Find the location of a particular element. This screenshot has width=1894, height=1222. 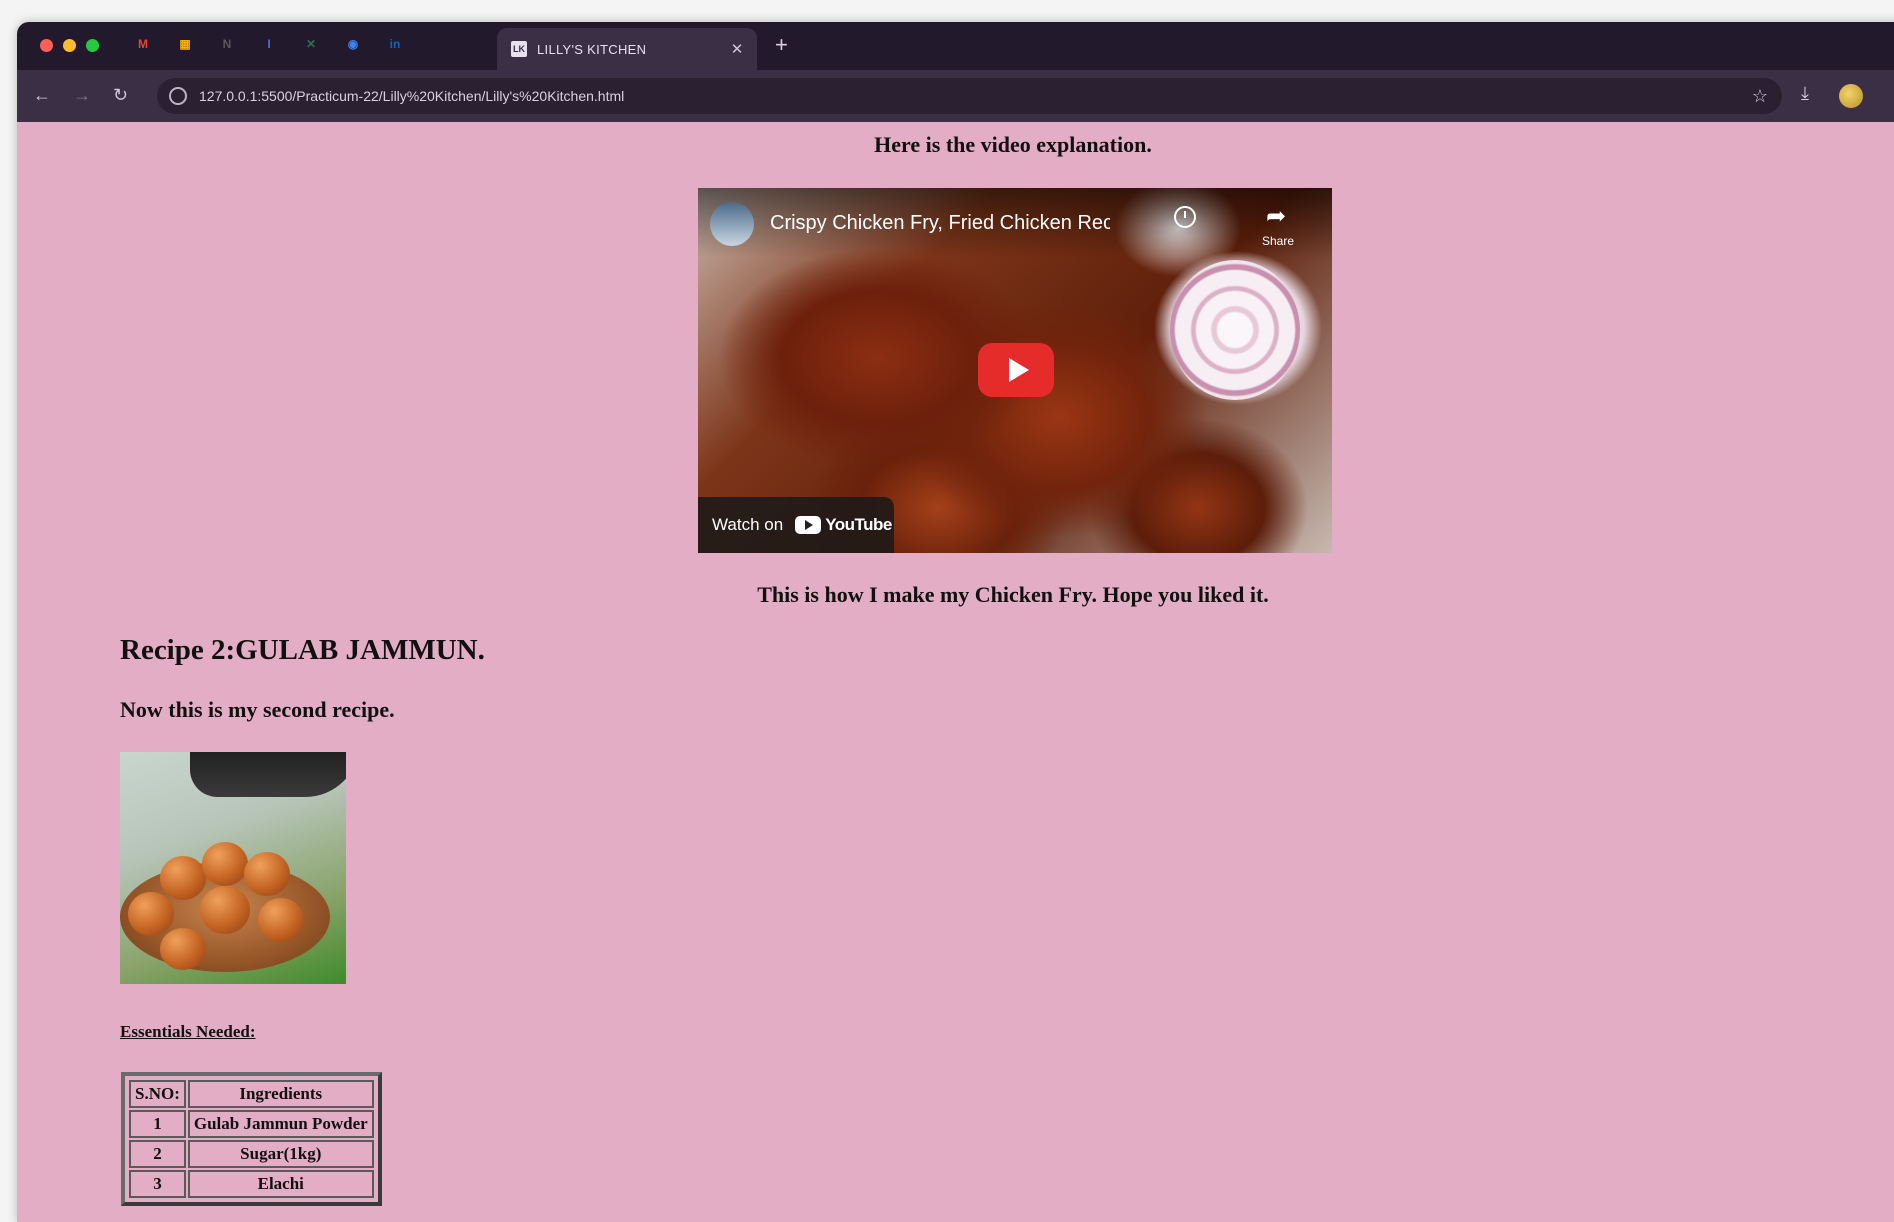

table-cell: 1 is located at coordinates (157, 1124).